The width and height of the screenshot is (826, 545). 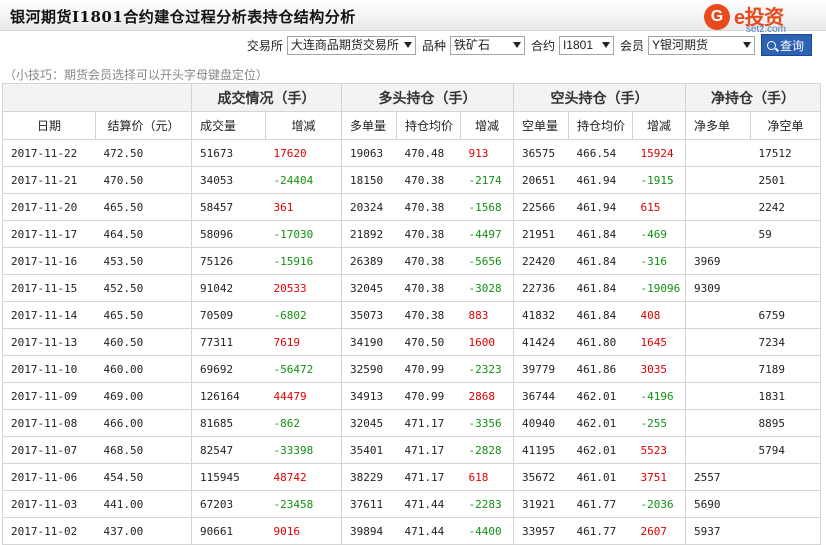 What do you see at coordinates (413, 17) in the screenshot?
I see `title-bar: 银河期货I1801合约建仓过程分析表持仓结构分析 G e投资 setz.com` at bounding box center [413, 17].